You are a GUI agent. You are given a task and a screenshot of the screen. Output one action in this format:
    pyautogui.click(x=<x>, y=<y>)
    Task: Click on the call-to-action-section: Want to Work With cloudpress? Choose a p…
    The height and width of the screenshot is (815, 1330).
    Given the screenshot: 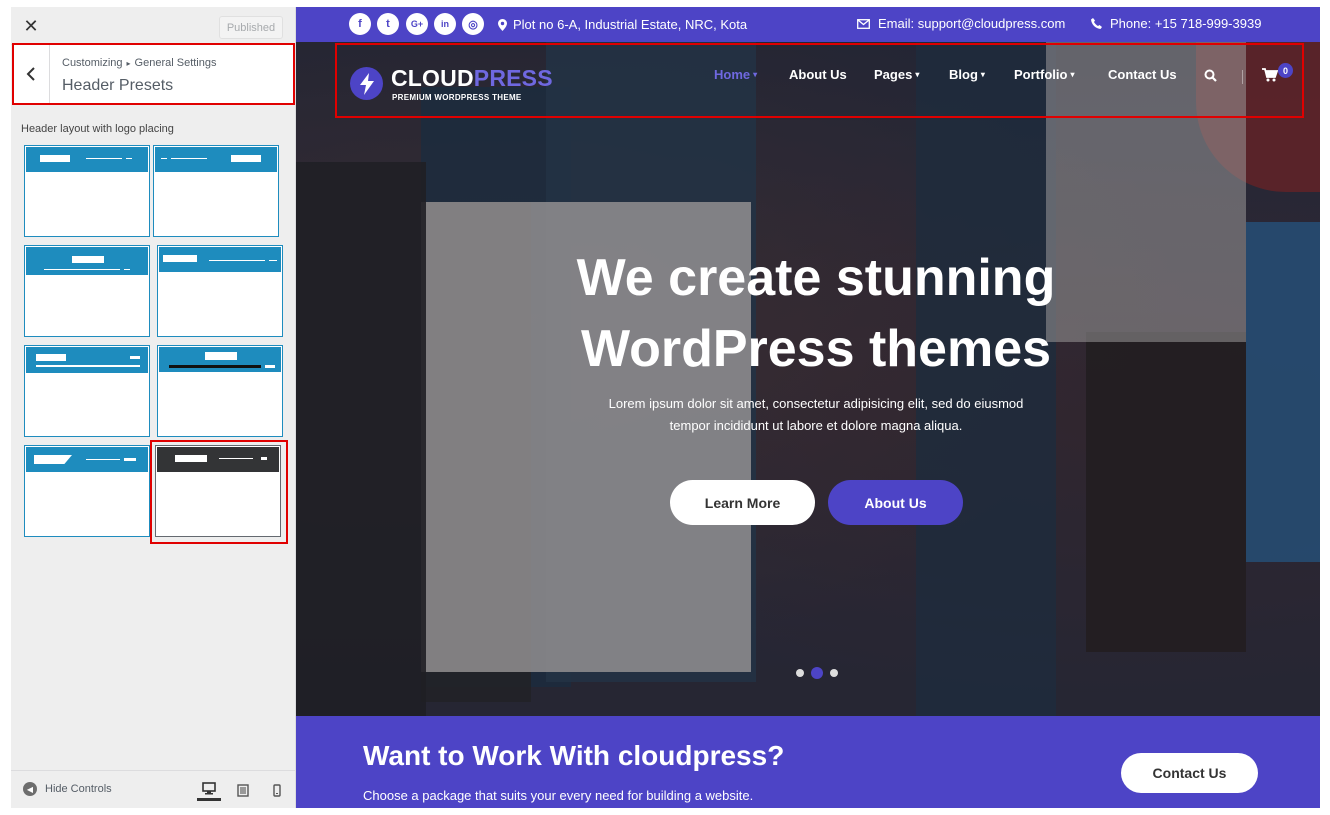 What is the action you would take?
    pyautogui.click(x=808, y=762)
    